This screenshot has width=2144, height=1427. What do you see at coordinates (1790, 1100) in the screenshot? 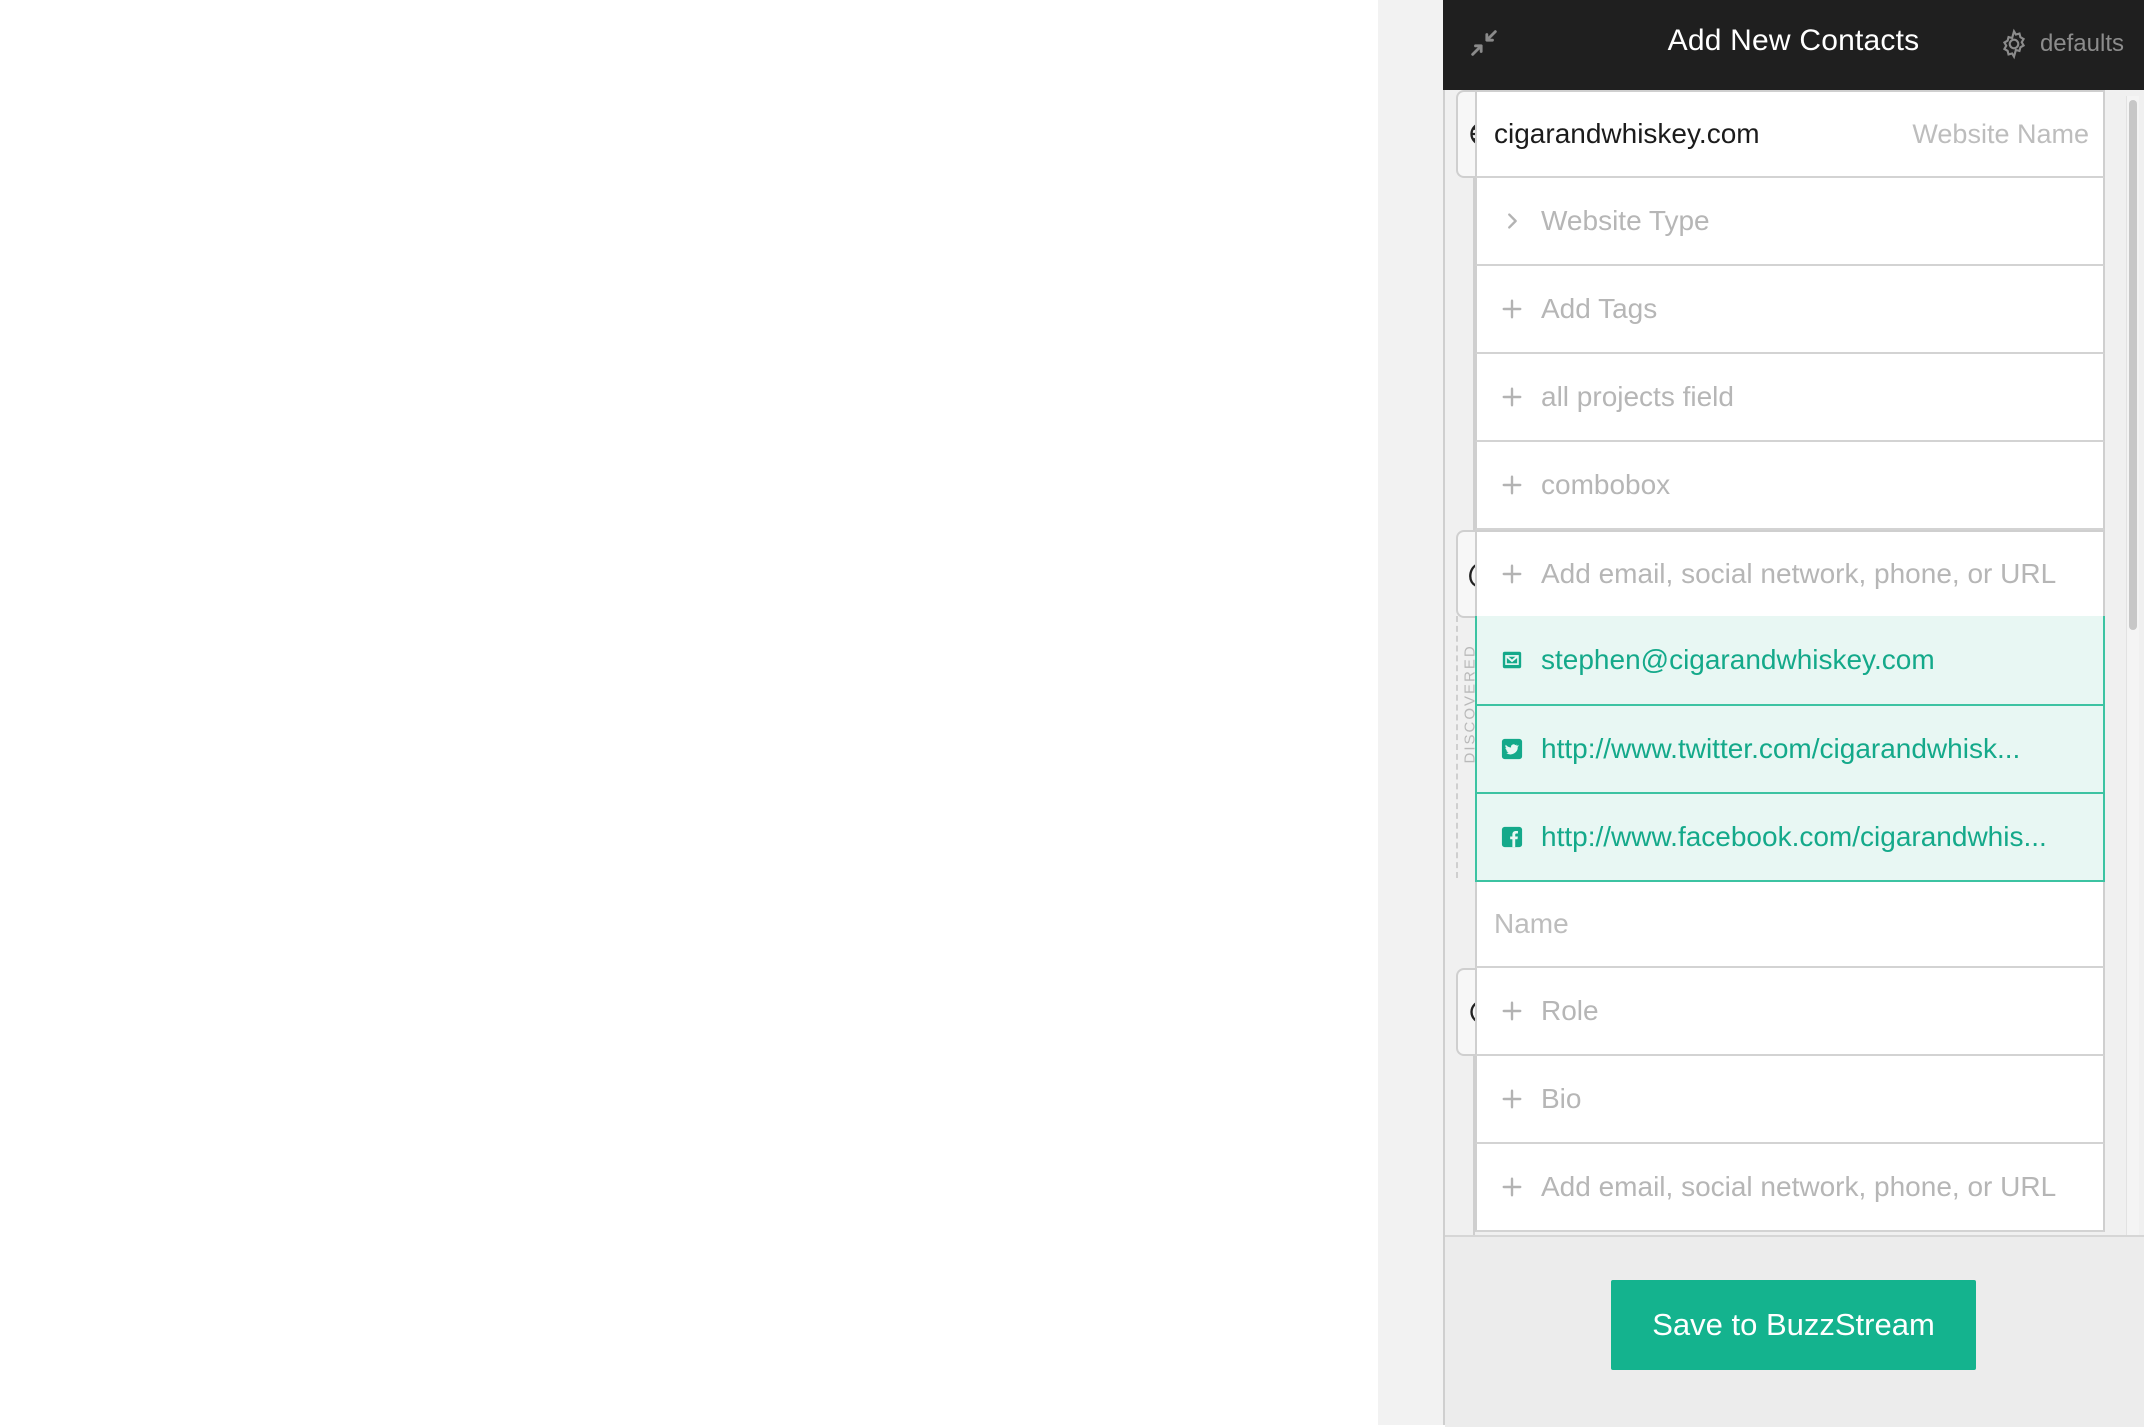
I see `bio-field: Bio` at bounding box center [1790, 1100].